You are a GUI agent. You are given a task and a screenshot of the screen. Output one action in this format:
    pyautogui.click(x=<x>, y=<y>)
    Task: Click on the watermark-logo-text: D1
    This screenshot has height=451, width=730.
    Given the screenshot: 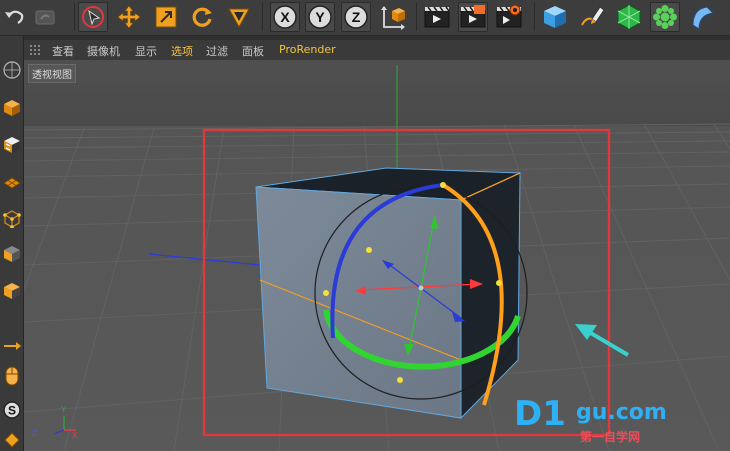 What is the action you would take?
    pyautogui.click(x=540, y=414)
    